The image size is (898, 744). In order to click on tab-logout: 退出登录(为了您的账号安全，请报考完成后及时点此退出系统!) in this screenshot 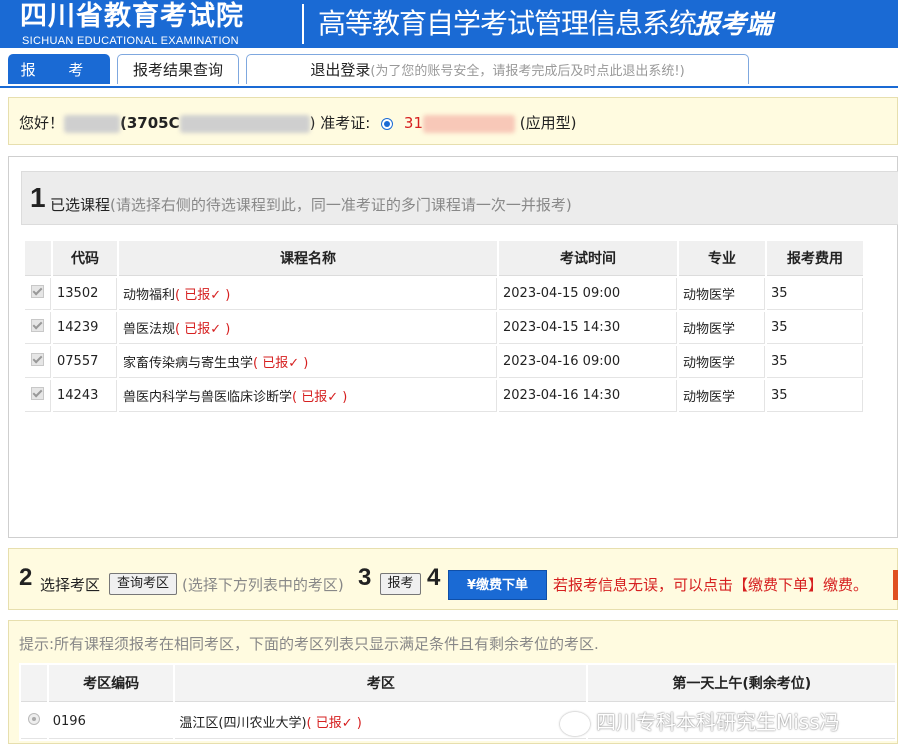, I will do `click(497, 69)`.